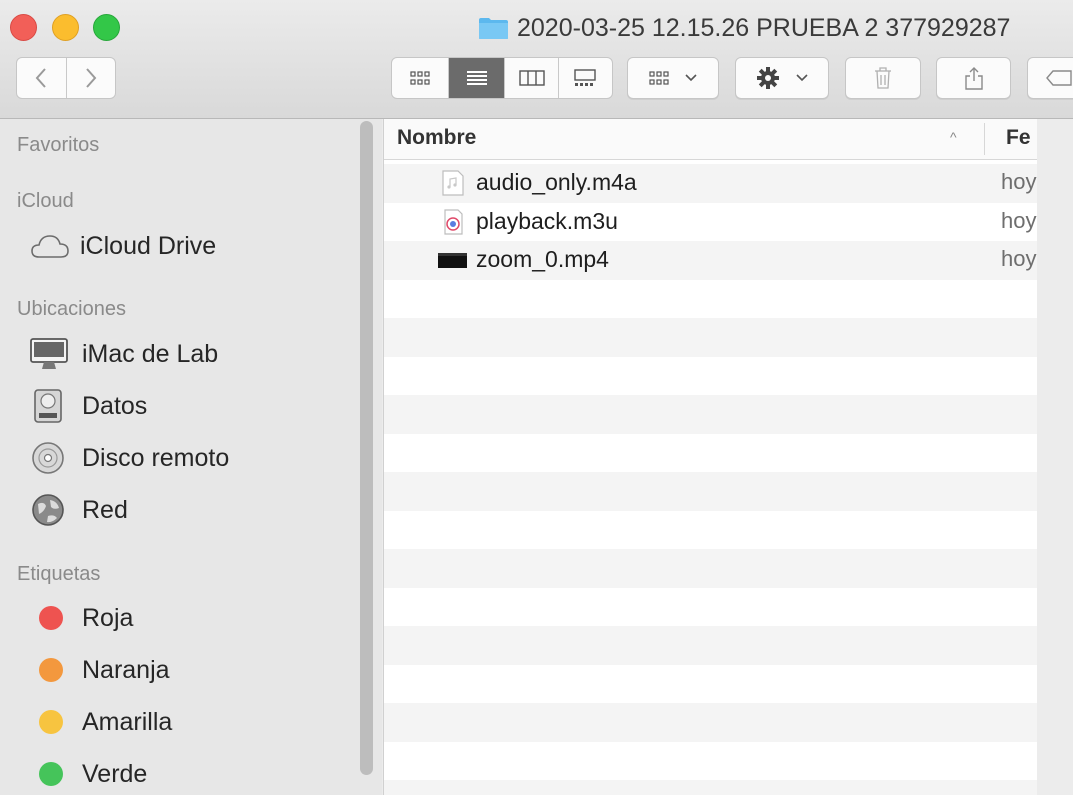  What do you see at coordinates (45, 201) in the screenshot?
I see `sidebar-section-icloud: iCloud` at bounding box center [45, 201].